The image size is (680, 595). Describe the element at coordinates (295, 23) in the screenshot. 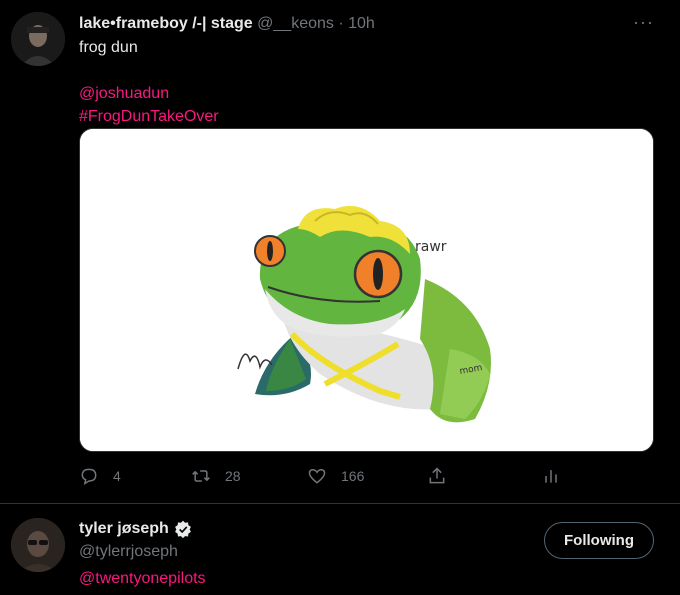

I see `author-handle: @__keons` at that location.